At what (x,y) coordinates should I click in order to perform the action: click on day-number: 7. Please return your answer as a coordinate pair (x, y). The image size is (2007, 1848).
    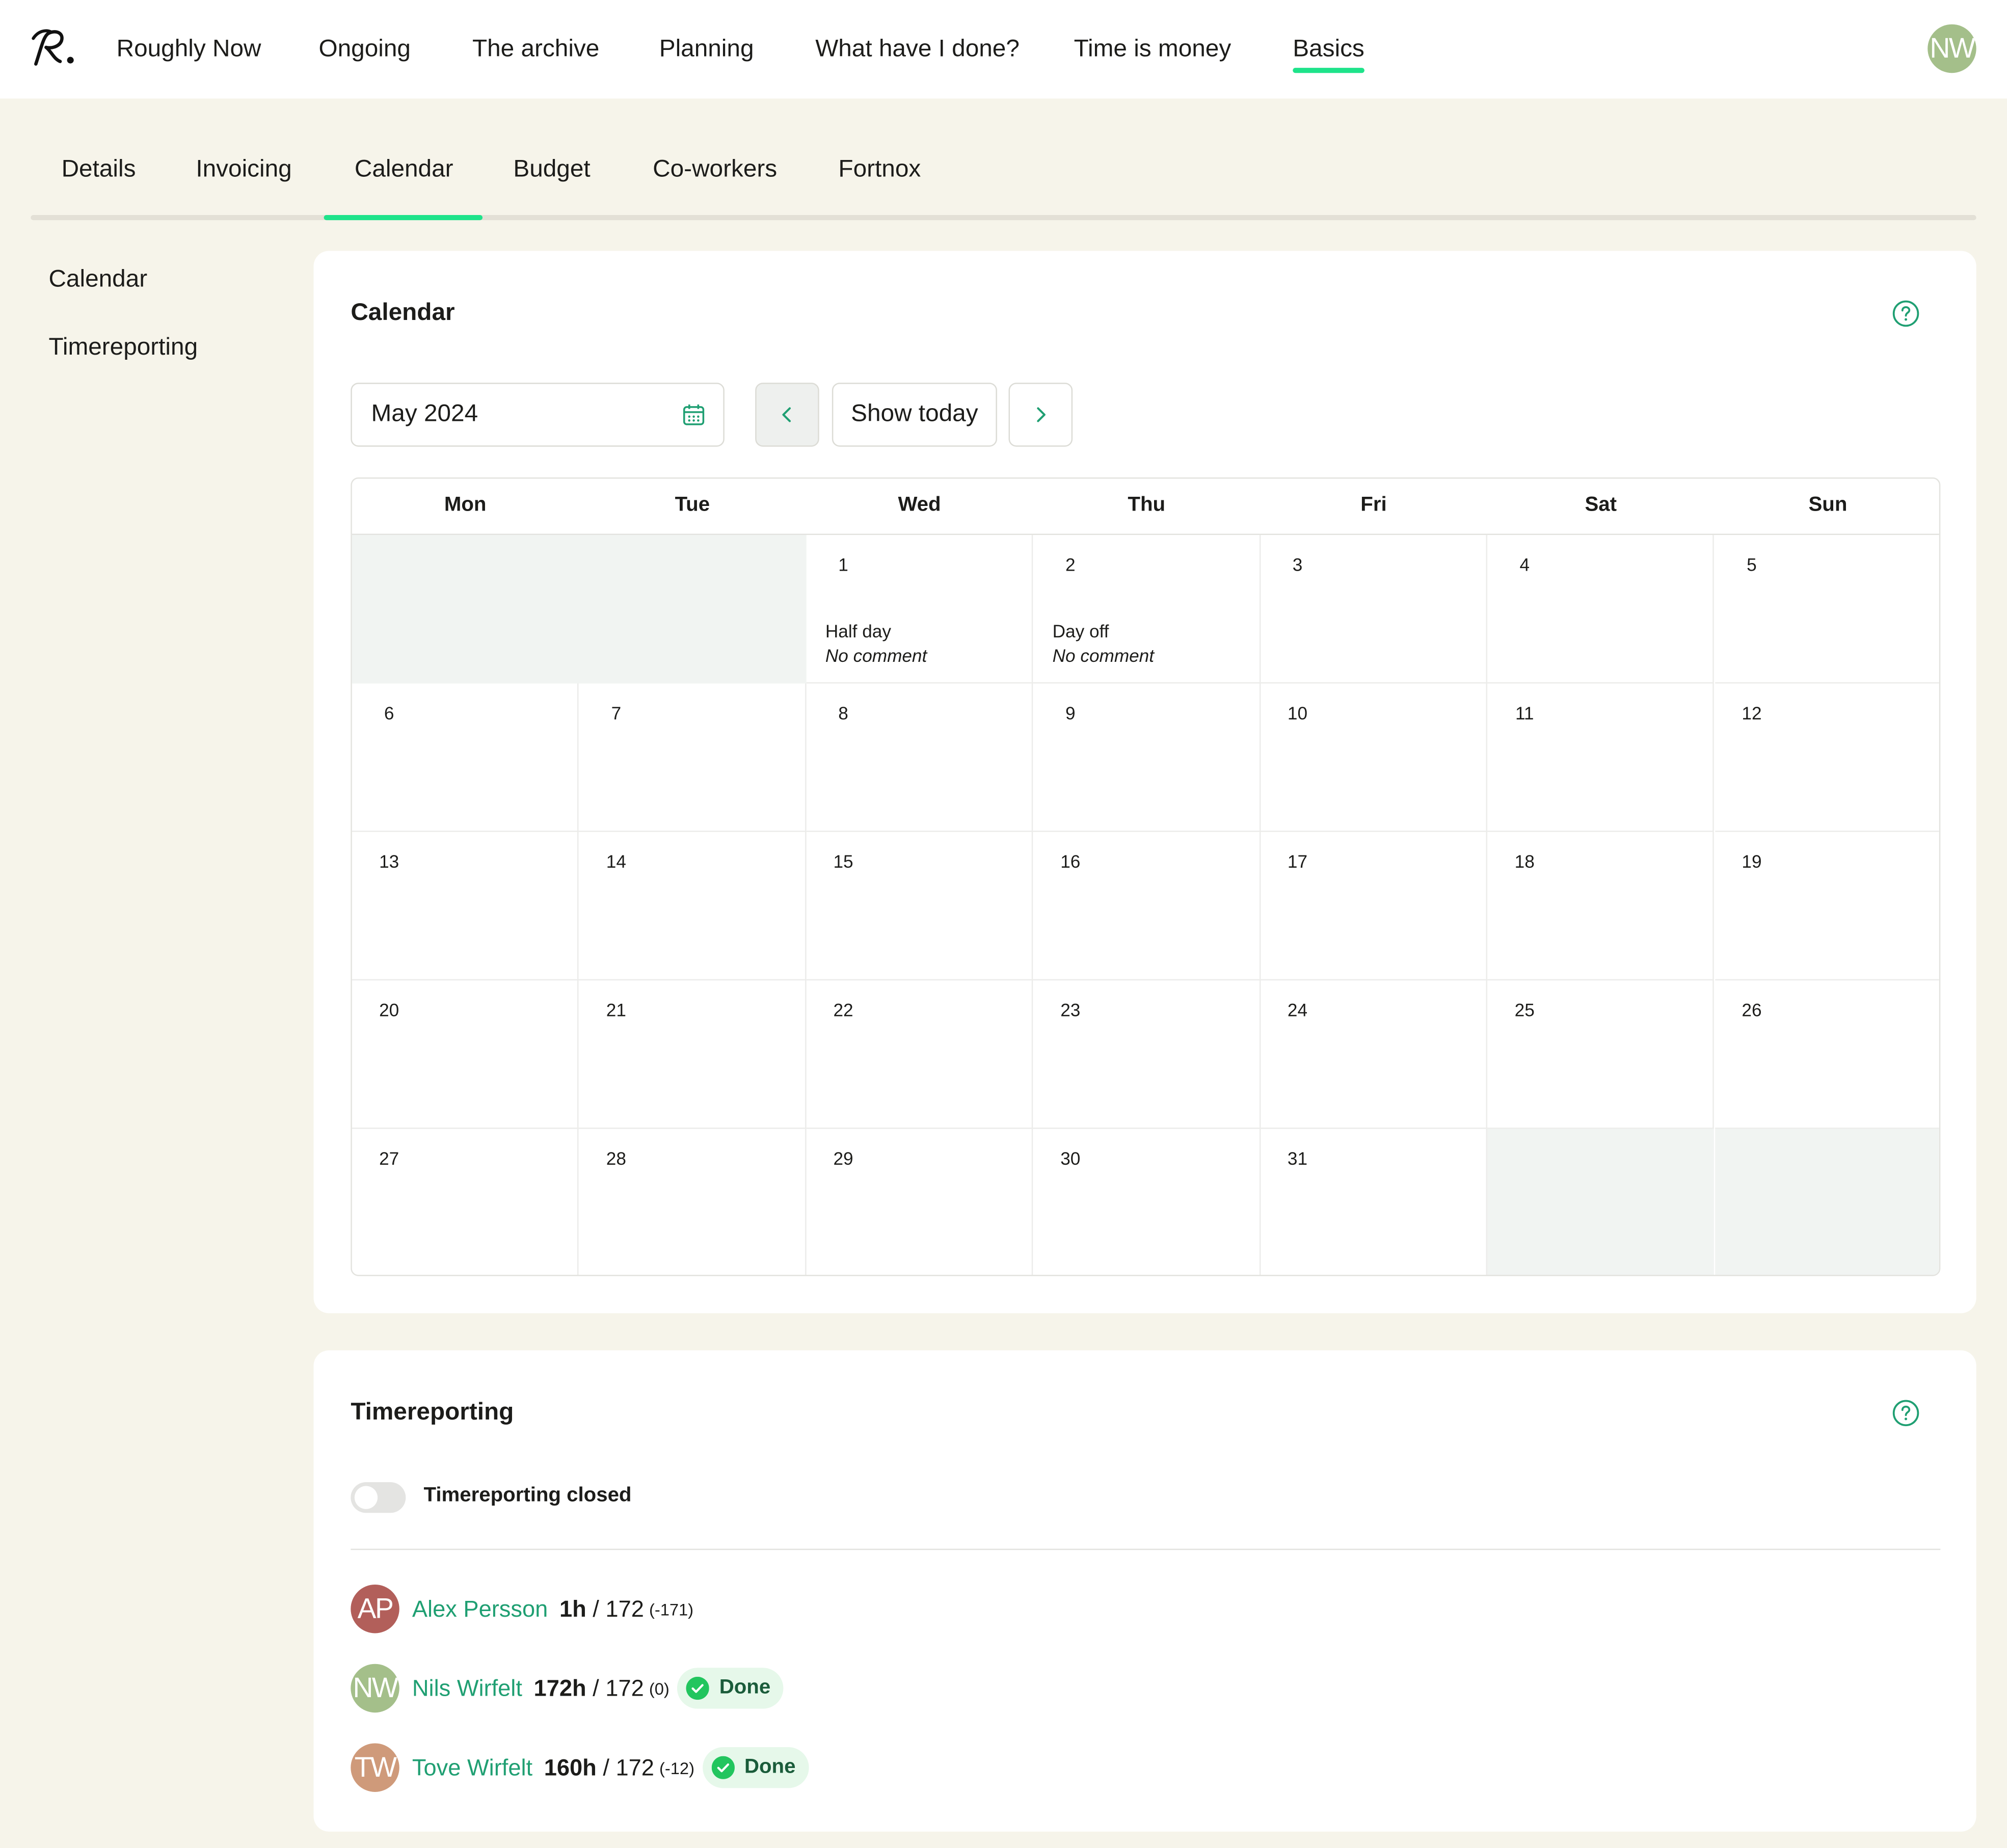
    Looking at the image, I should click on (616, 713).